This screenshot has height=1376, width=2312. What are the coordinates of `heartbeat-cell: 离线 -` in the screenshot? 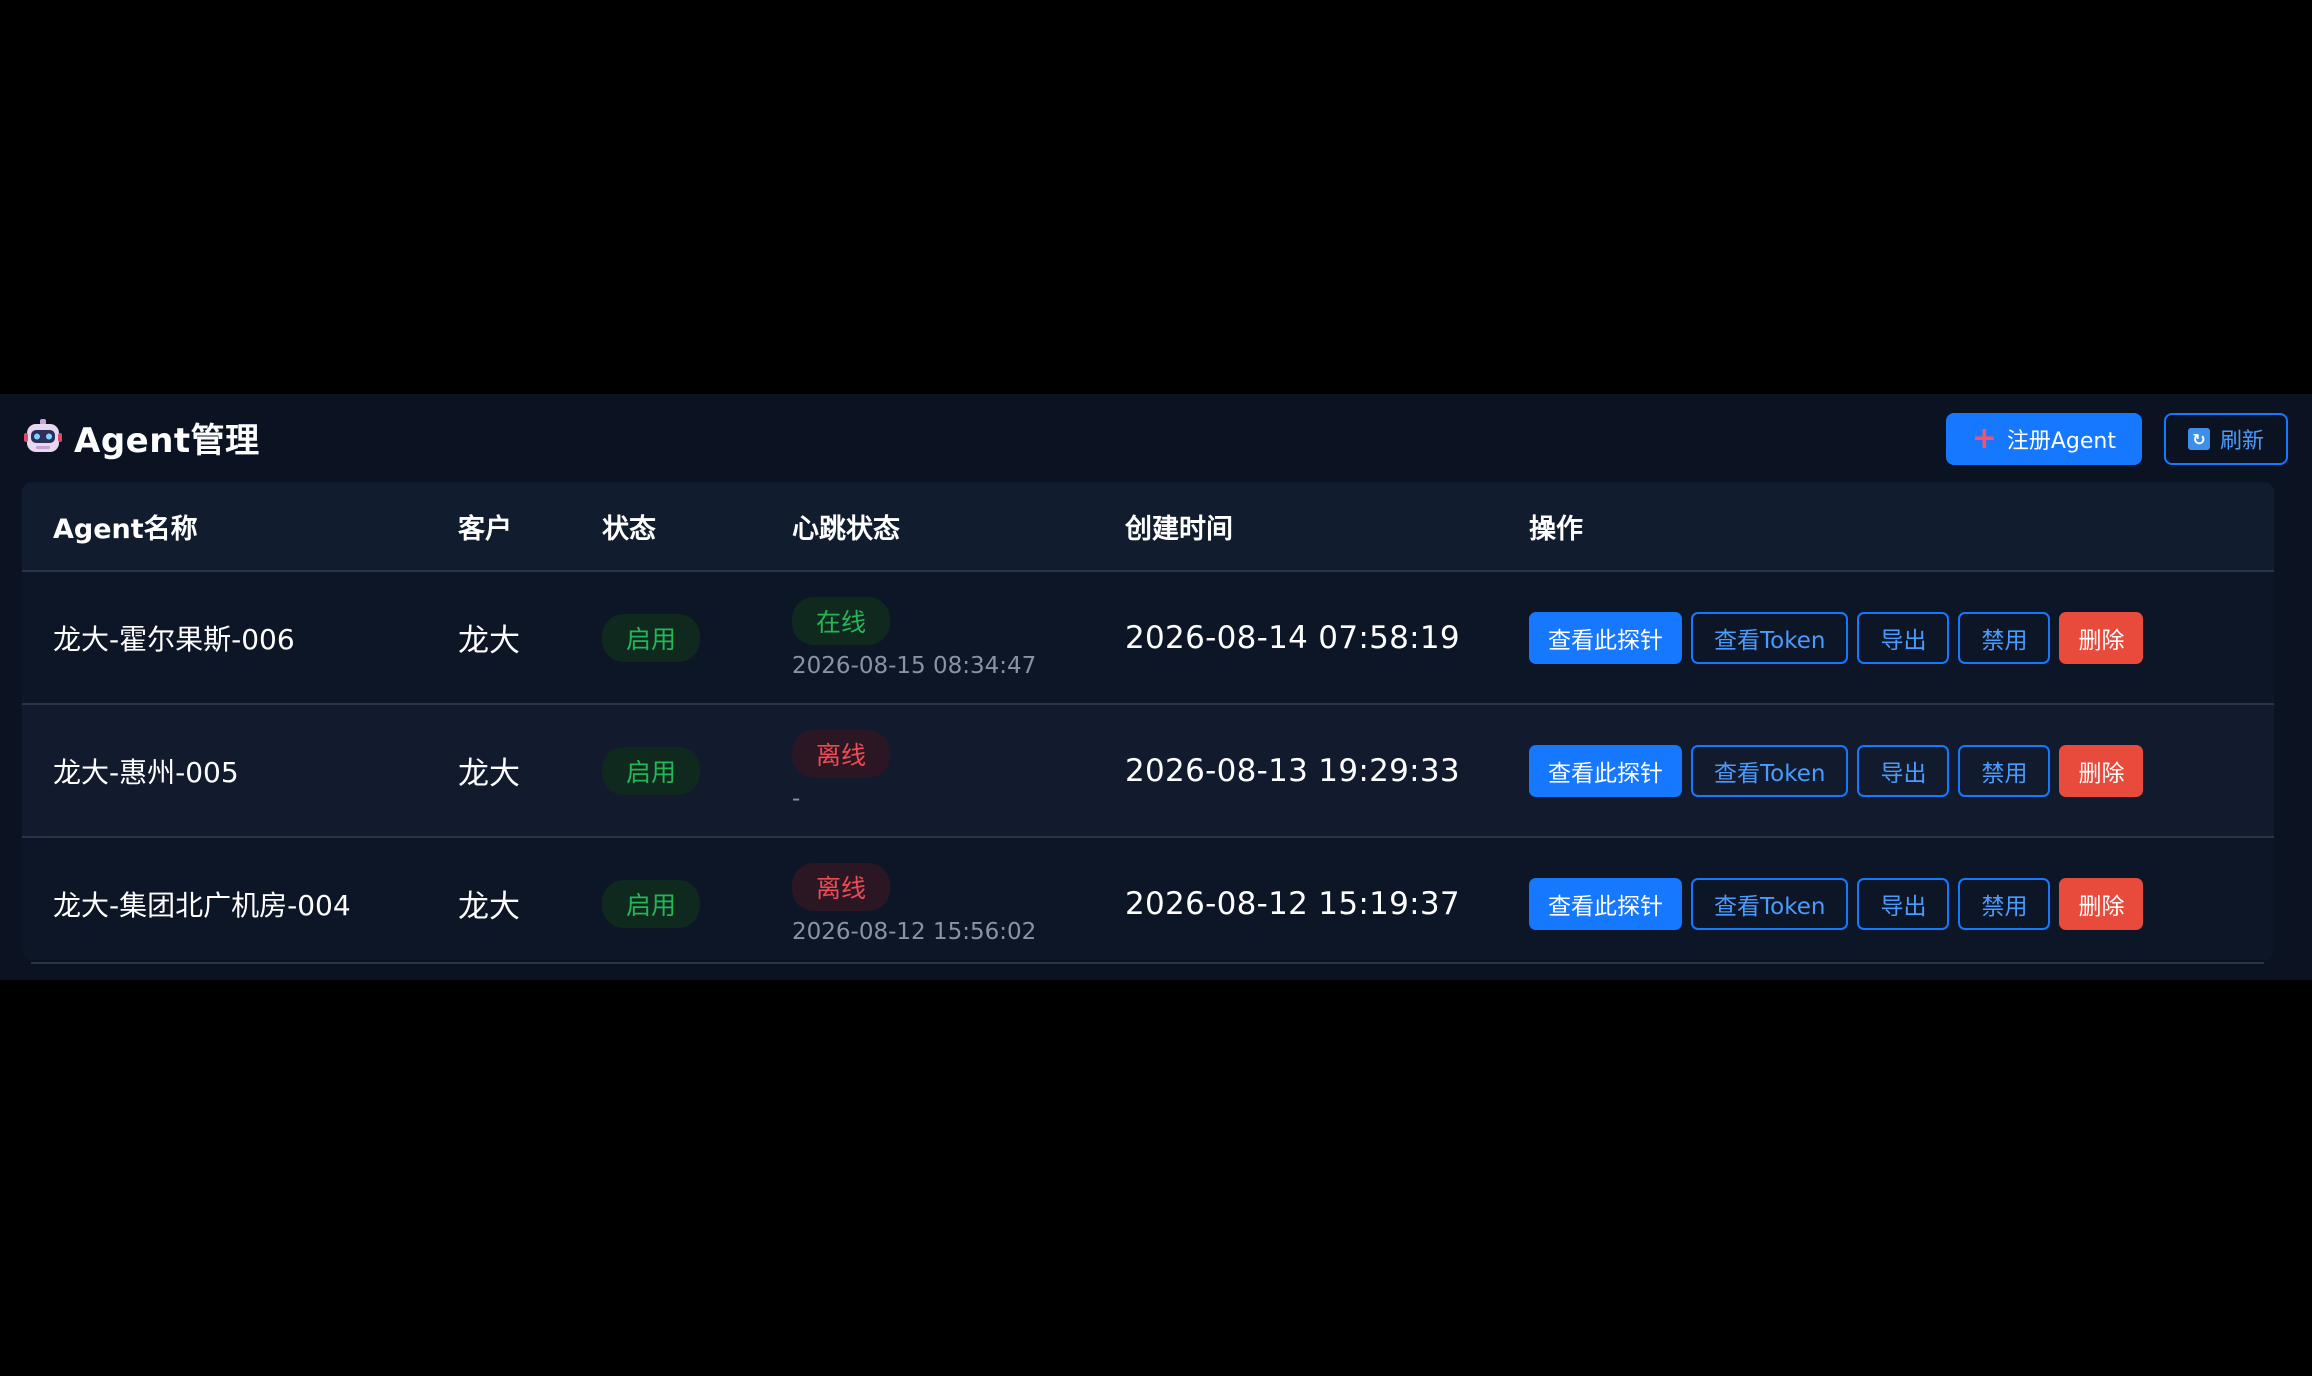 It's located at (927, 771).